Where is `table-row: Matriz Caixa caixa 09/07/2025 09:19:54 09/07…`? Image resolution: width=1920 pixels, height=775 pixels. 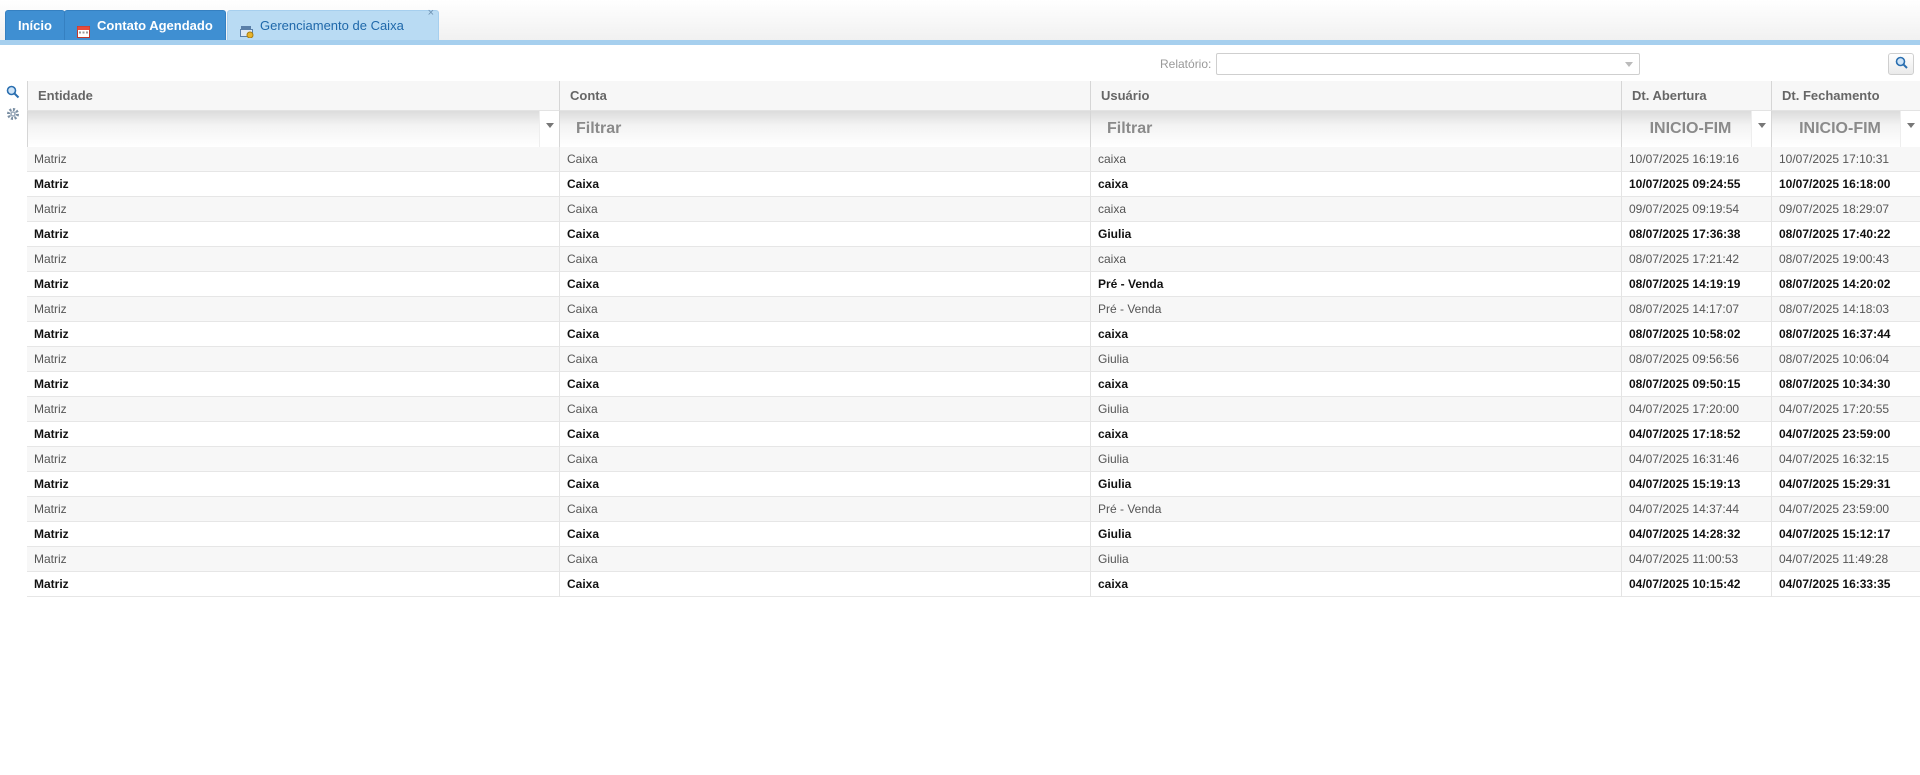 table-row: Matriz Caixa caixa 09/07/2025 09:19:54 09/07… is located at coordinates (973, 209).